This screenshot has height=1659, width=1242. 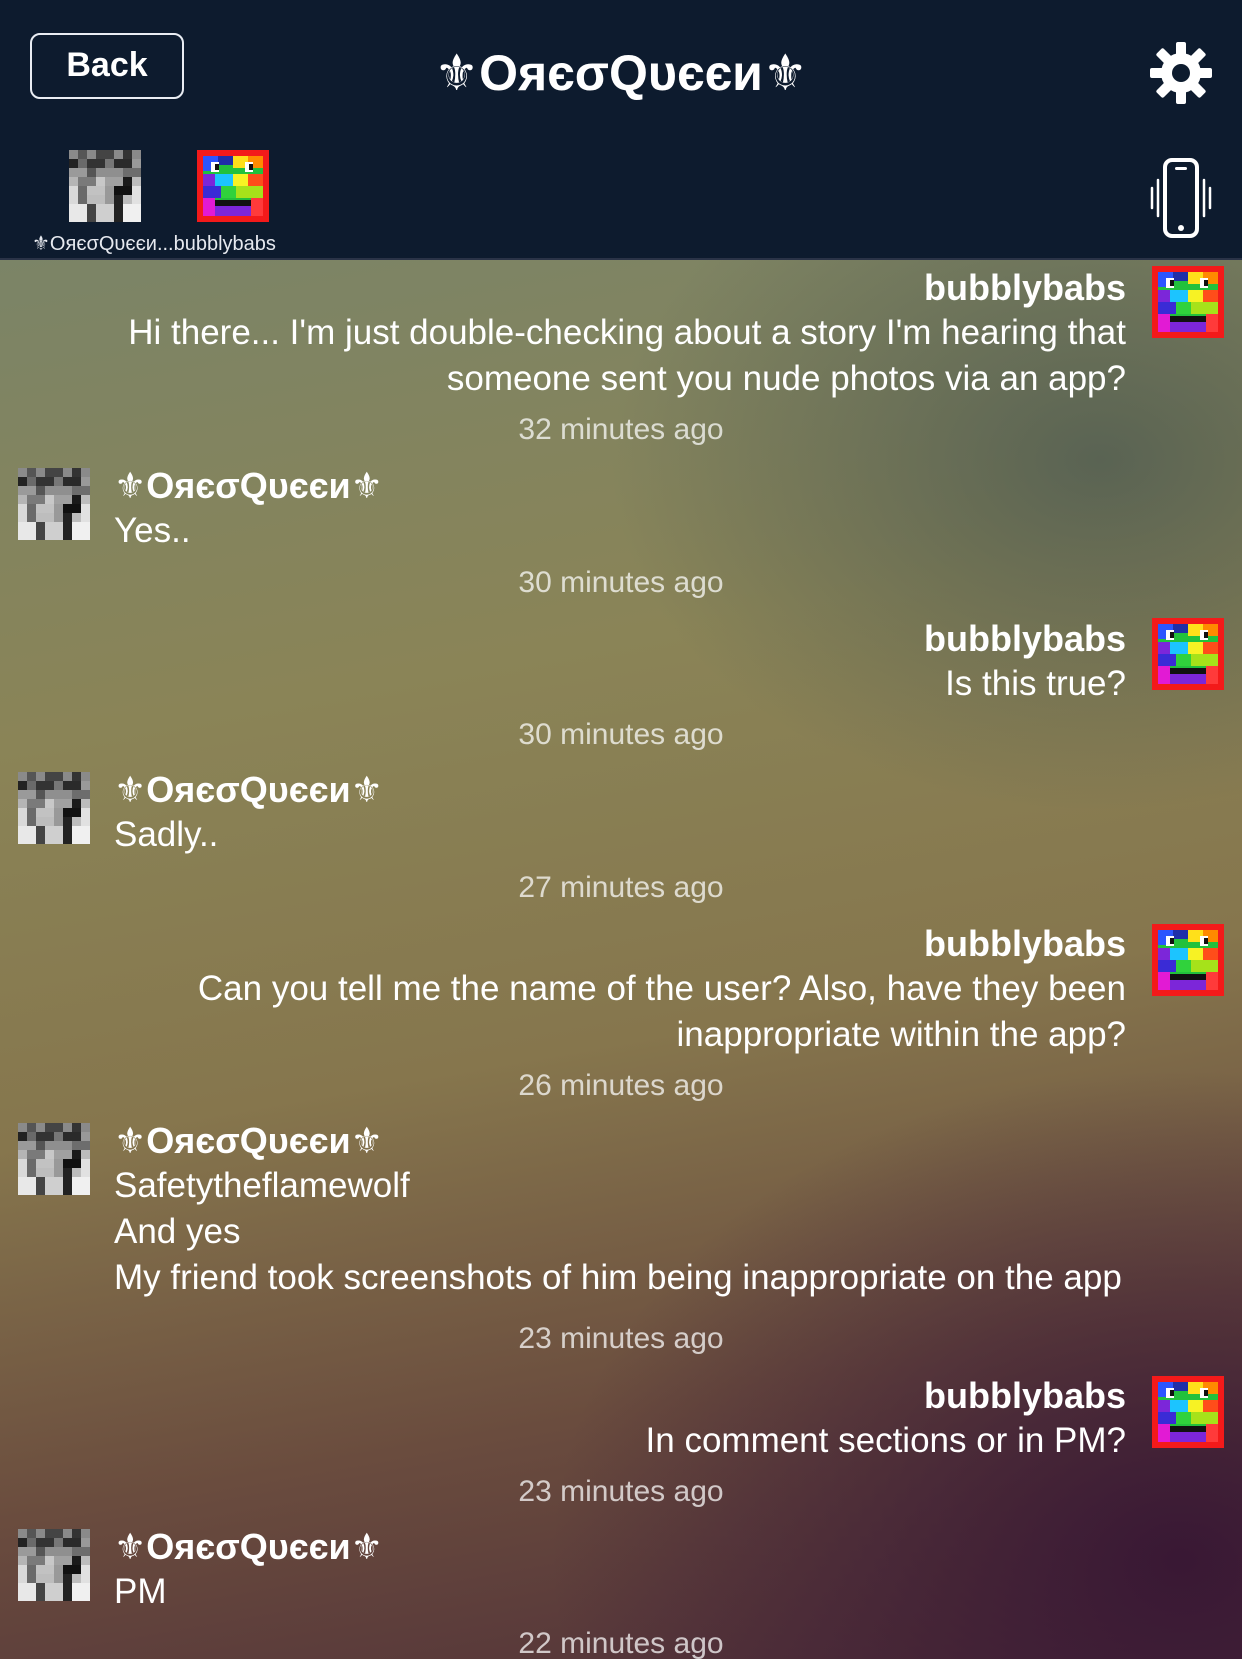 What do you see at coordinates (664, 813) in the screenshot?
I see `message-oreo: ⚜ОяєσQυєєи⚜ Sadly..` at bounding box center [664, 813].